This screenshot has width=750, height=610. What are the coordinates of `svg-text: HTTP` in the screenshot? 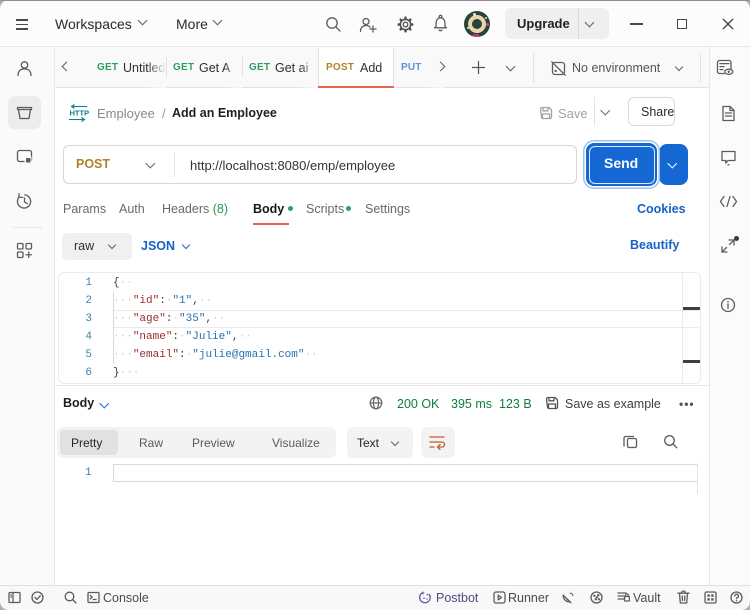 It's located at (80, 113).